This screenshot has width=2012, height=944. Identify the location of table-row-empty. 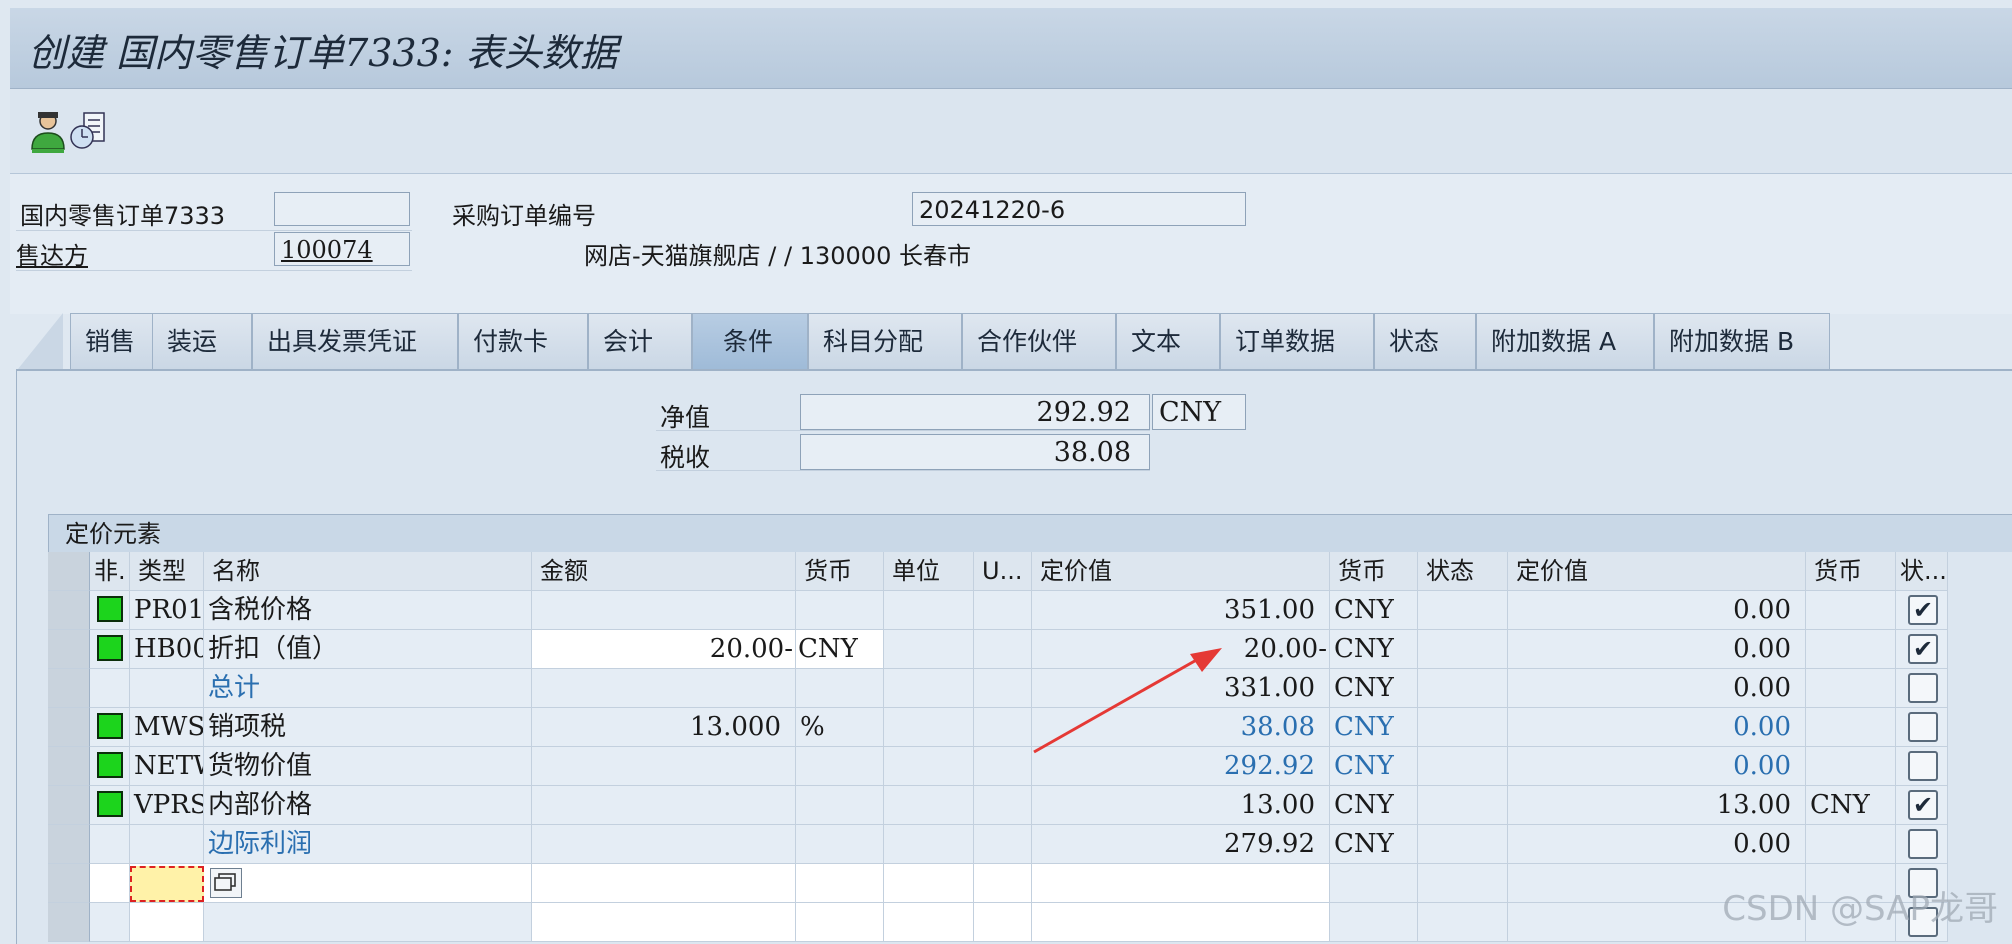
(998, 922).